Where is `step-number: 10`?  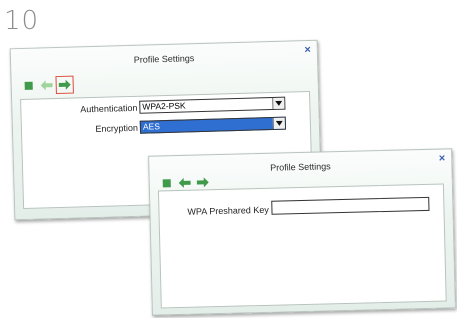 step-number: 10 is located at coordinates (22, 21).